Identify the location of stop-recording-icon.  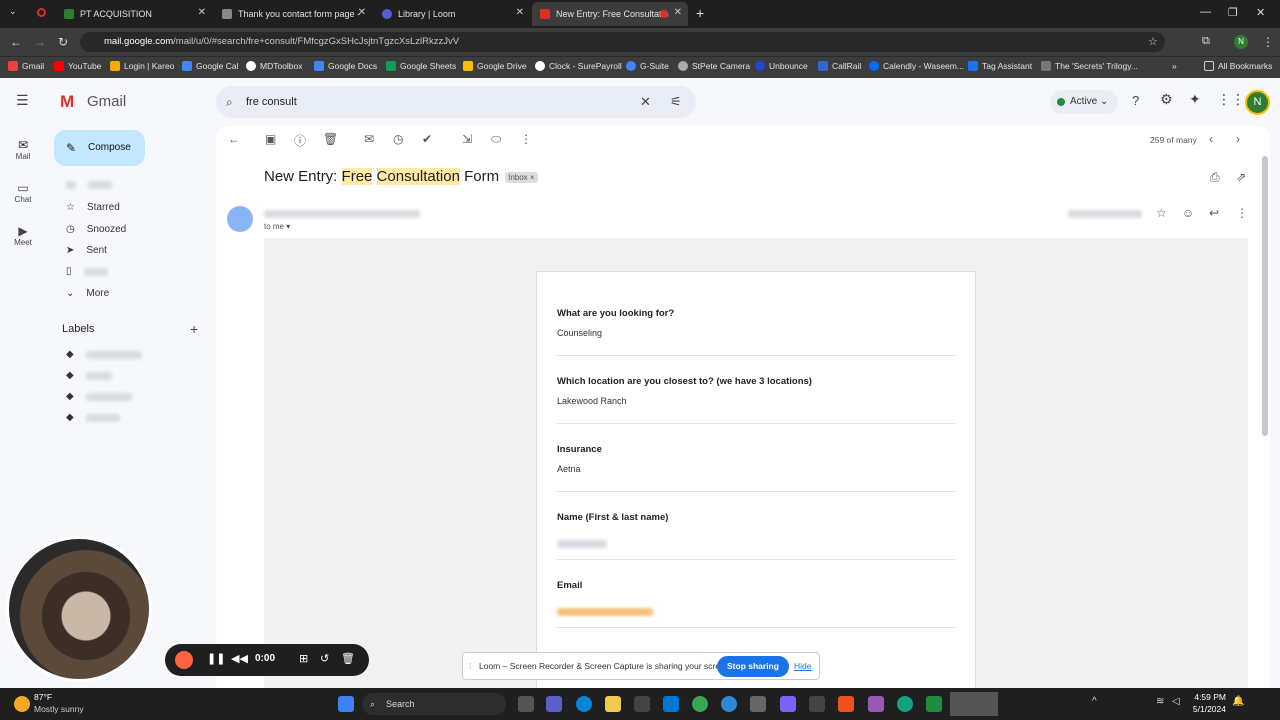
(184, 660).